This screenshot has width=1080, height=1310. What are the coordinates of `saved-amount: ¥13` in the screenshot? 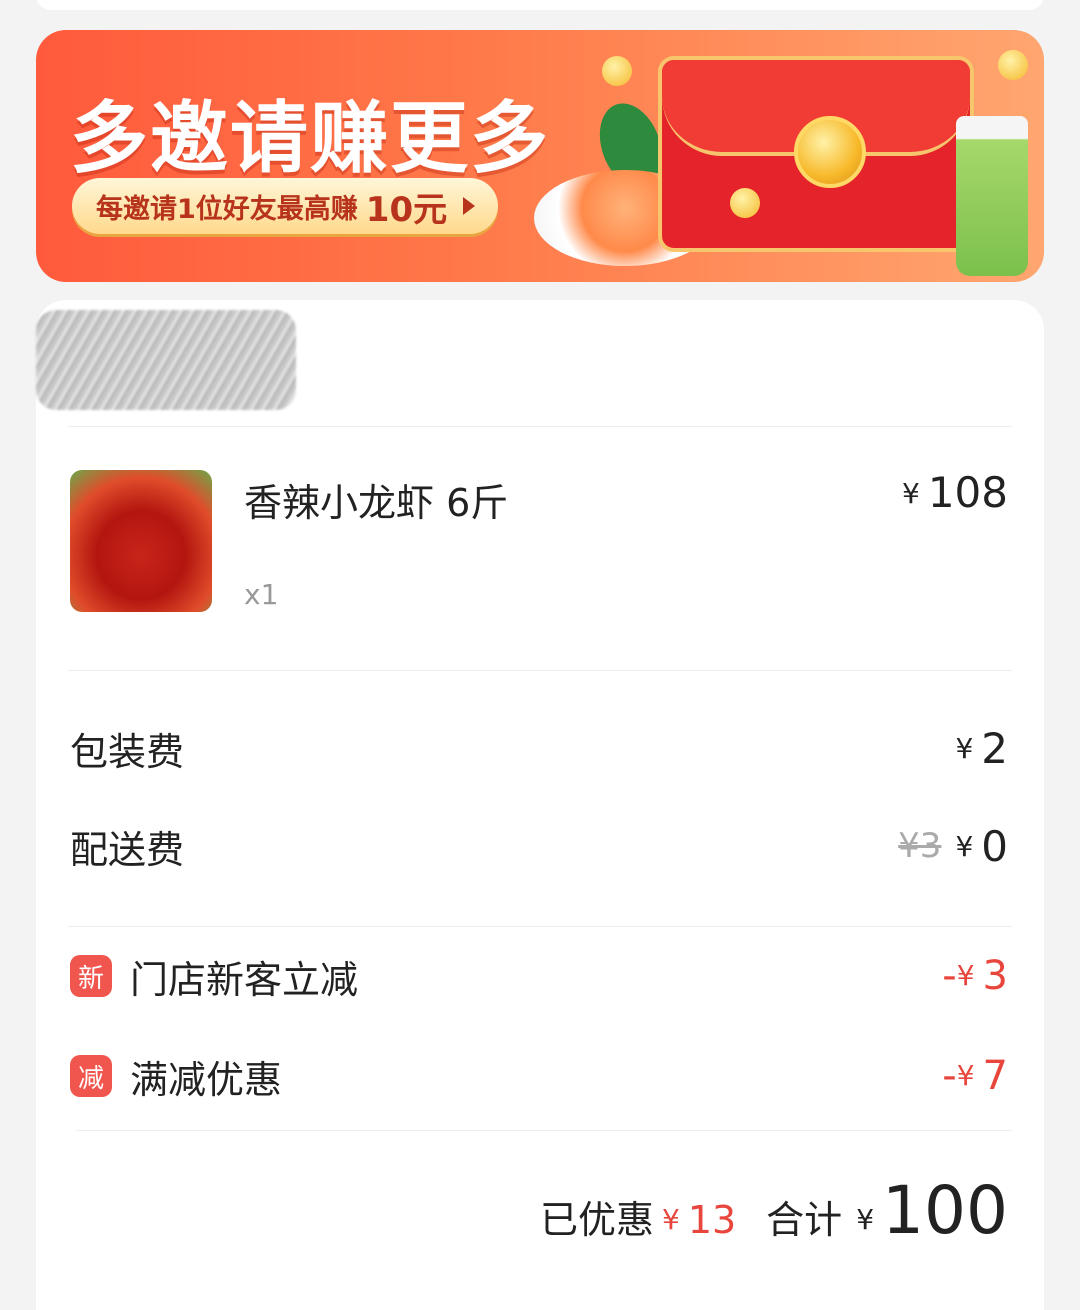 It's located at (699, 1220).